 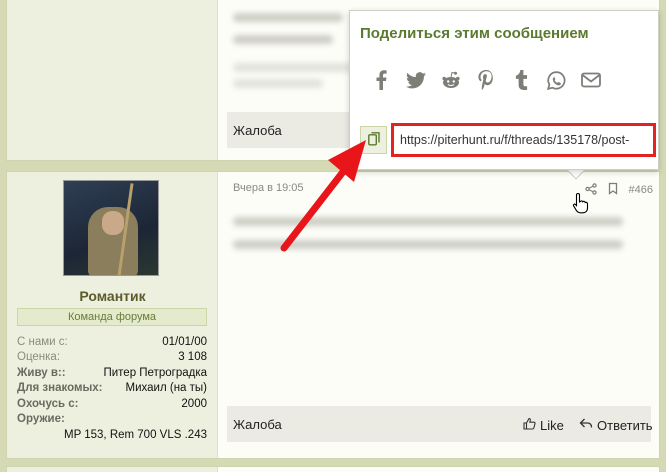 I want to click on stat-row: MP 153, Rem 700 VLS .243, so click(x=112, y=435).